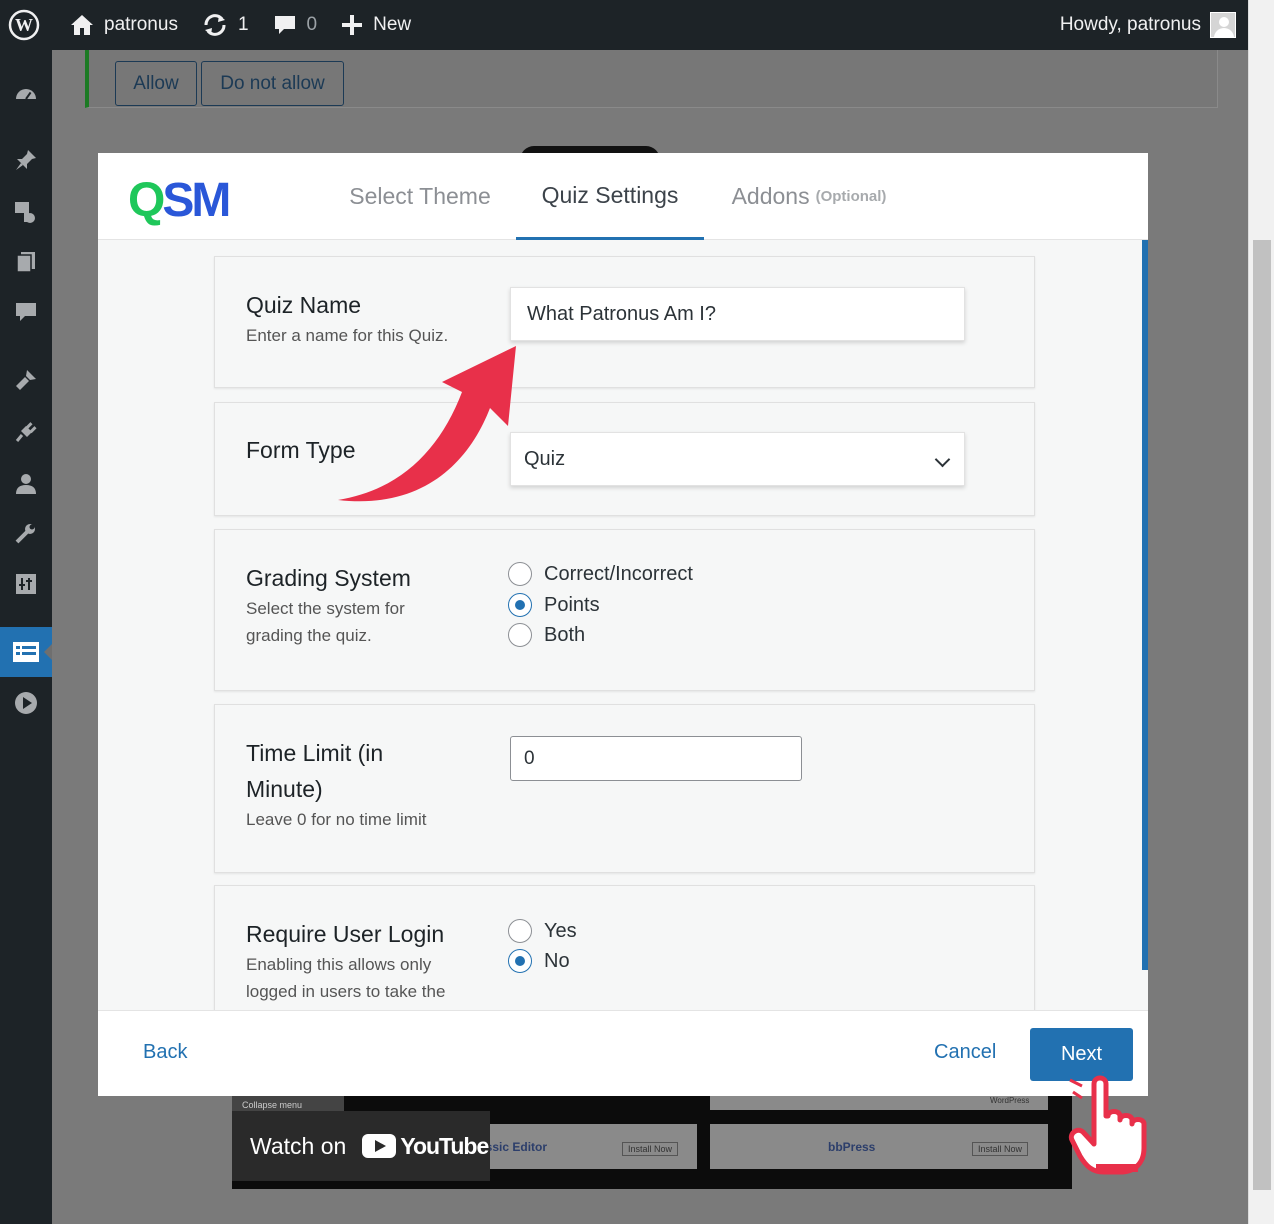 This screenshot has width=1274, height=1224. What do you see at coordinates (1223, 25) in the screenshot?
I see `avatar` at bounding box center [1223, 25].